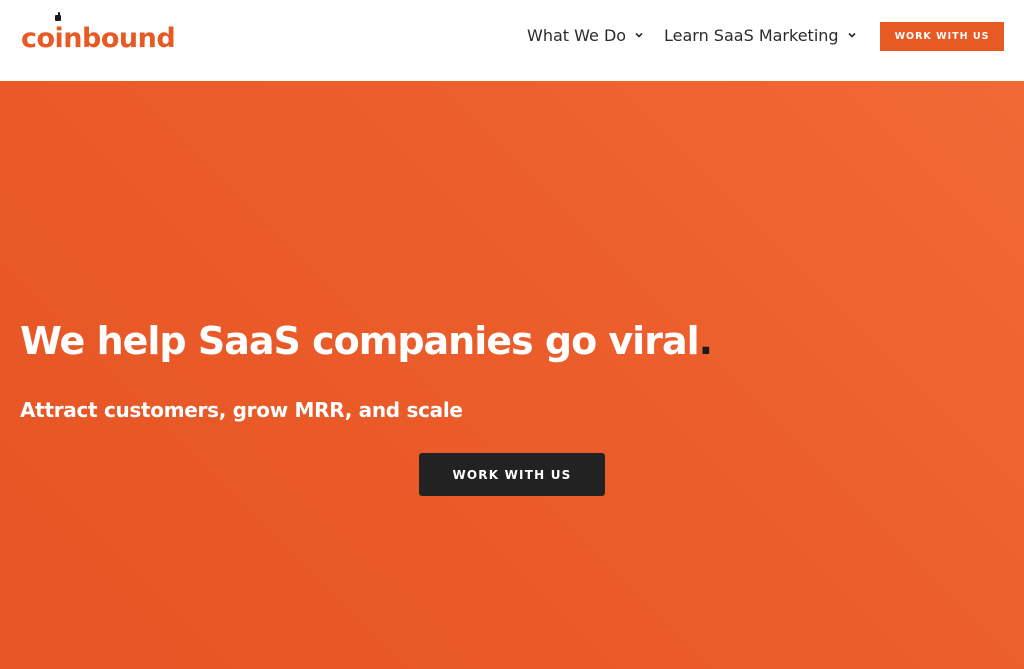  I want to click on logo-wordmark: coinbound, so click(98, 38).